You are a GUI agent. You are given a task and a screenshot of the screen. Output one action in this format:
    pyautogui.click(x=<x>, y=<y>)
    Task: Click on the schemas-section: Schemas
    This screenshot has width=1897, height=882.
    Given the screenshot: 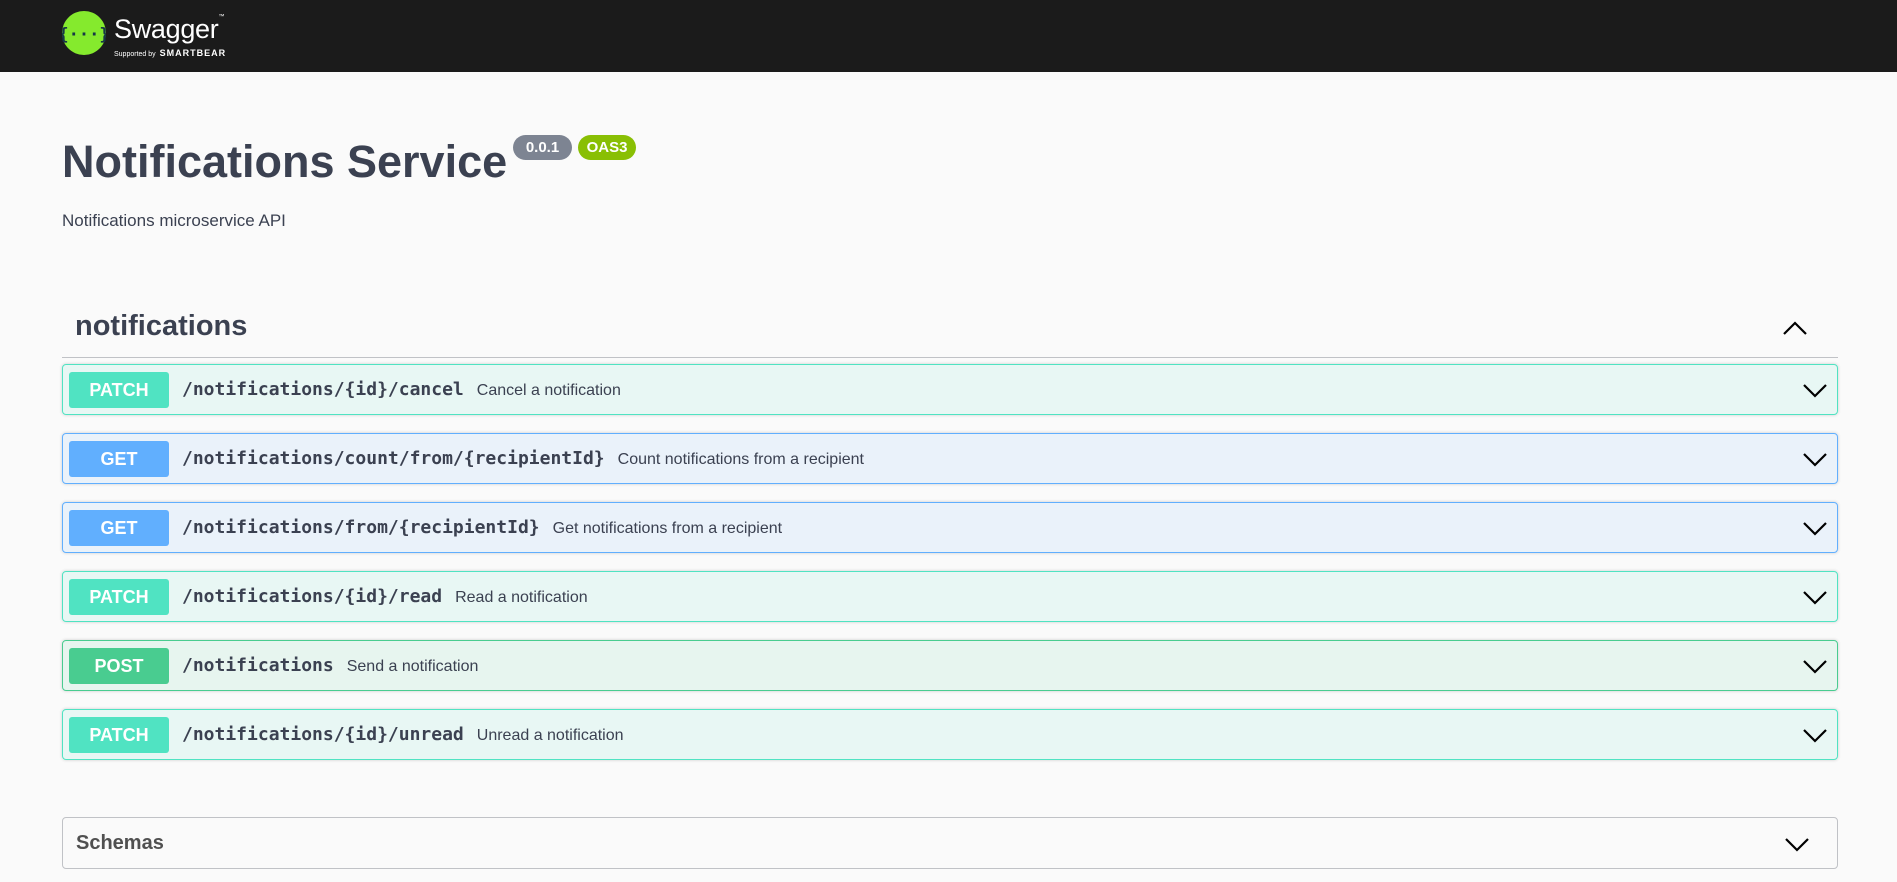 What is the action you would take?
    pyautogui.click(x=950, y=843)
    